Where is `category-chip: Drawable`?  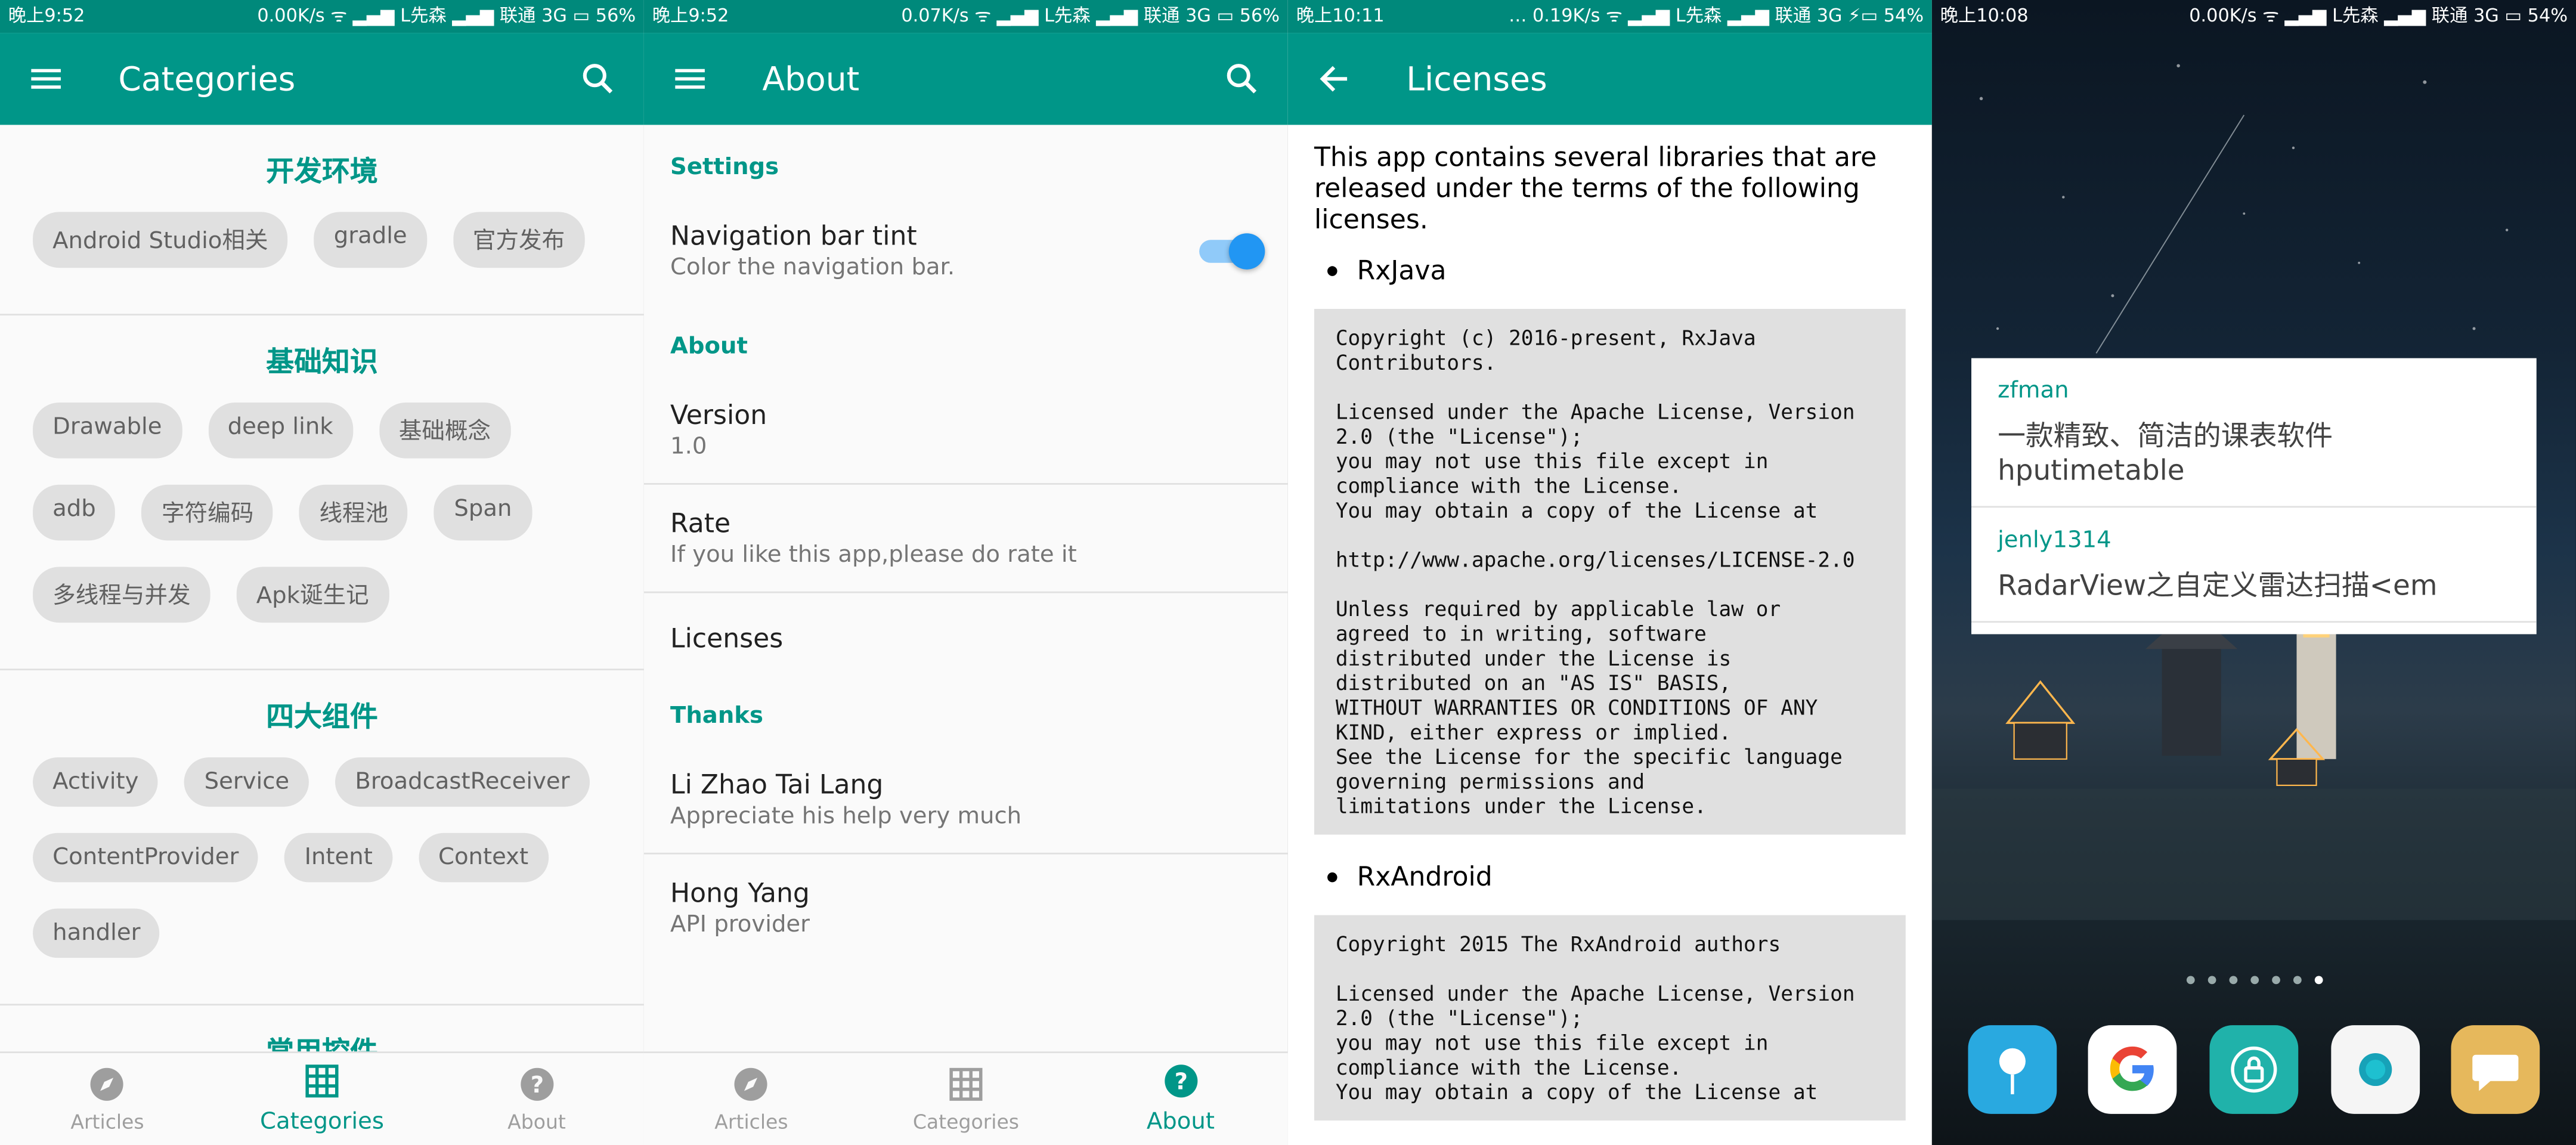 category-chip: Drawable is located at coordinates (108, 430).